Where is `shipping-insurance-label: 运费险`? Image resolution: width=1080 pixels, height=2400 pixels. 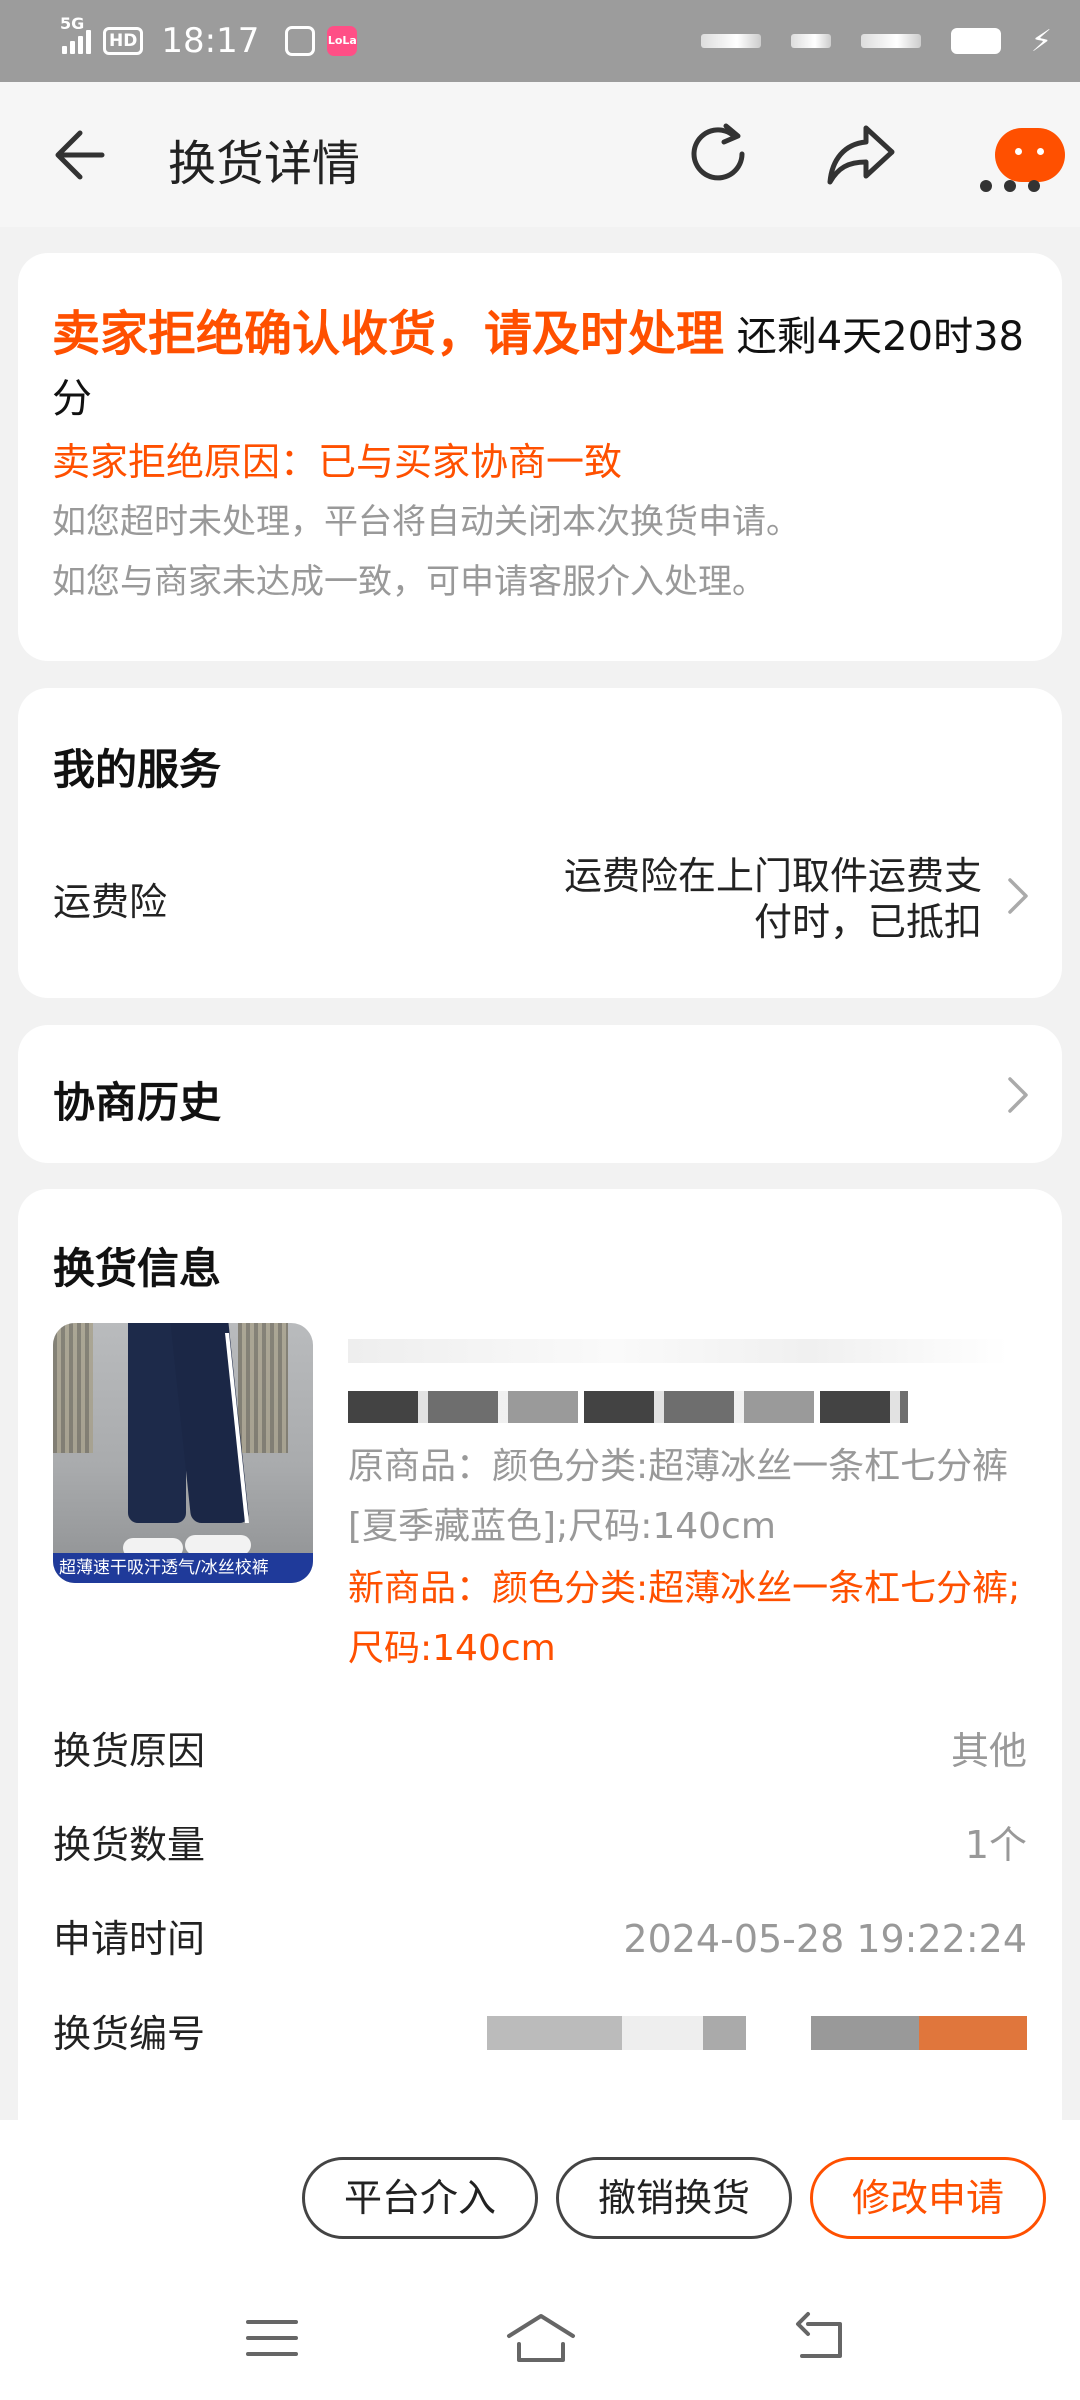
shipping-insurance-label: 运费险 is located at coordinates (110, 902).